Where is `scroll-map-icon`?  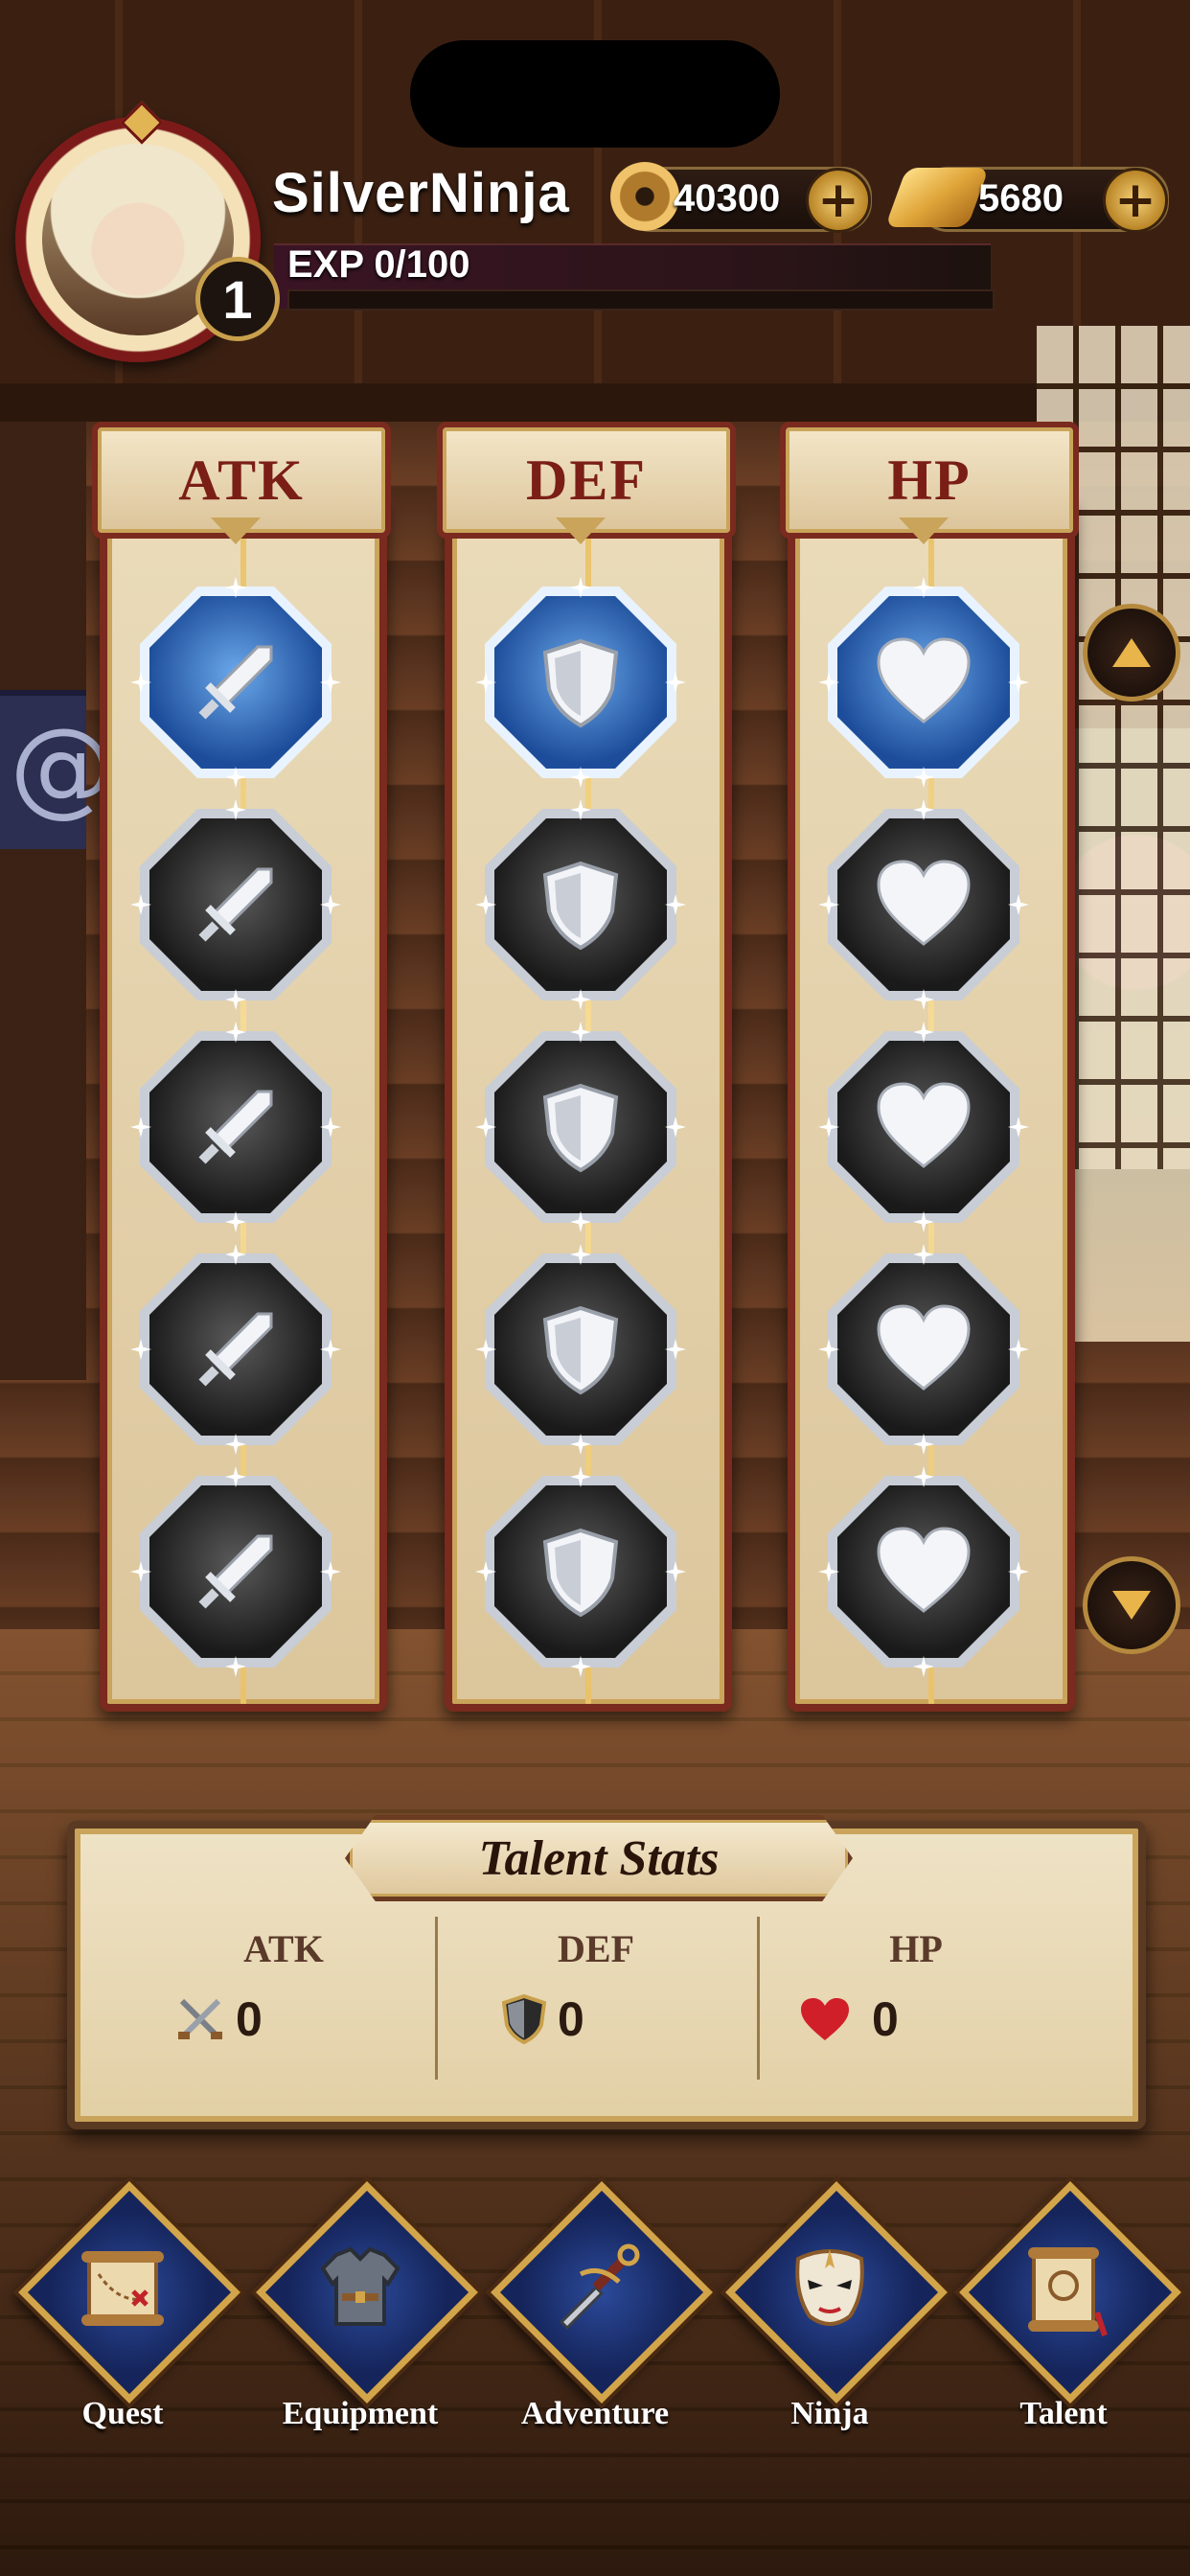 scroll-map-icon is located at coordinates (123, 2288).